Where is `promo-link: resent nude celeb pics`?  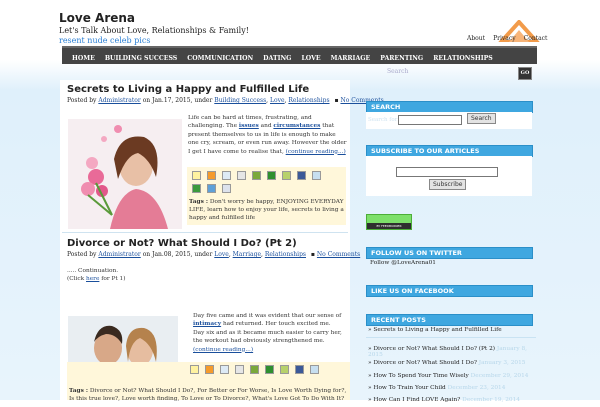
promo-link: resent nude celeb pics is located at coordinates (104, 40).